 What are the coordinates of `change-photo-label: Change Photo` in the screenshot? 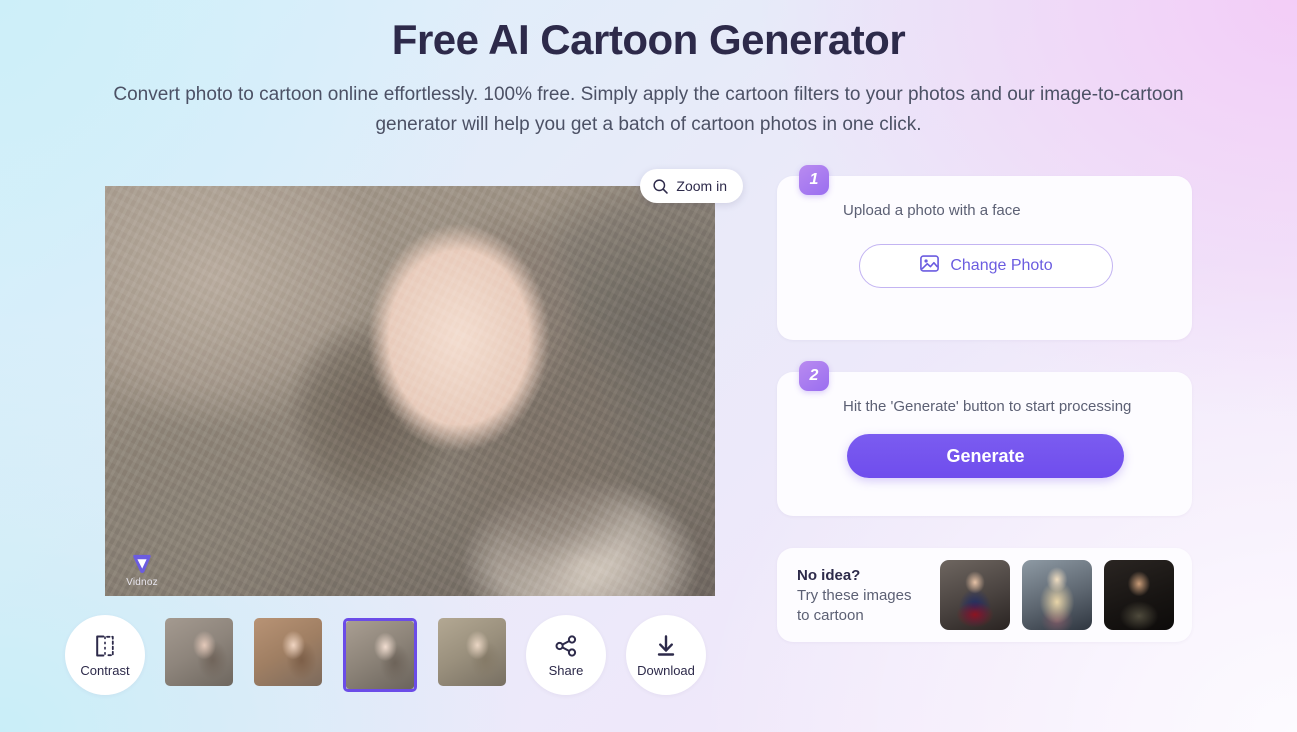 It's located at (1001, 265).